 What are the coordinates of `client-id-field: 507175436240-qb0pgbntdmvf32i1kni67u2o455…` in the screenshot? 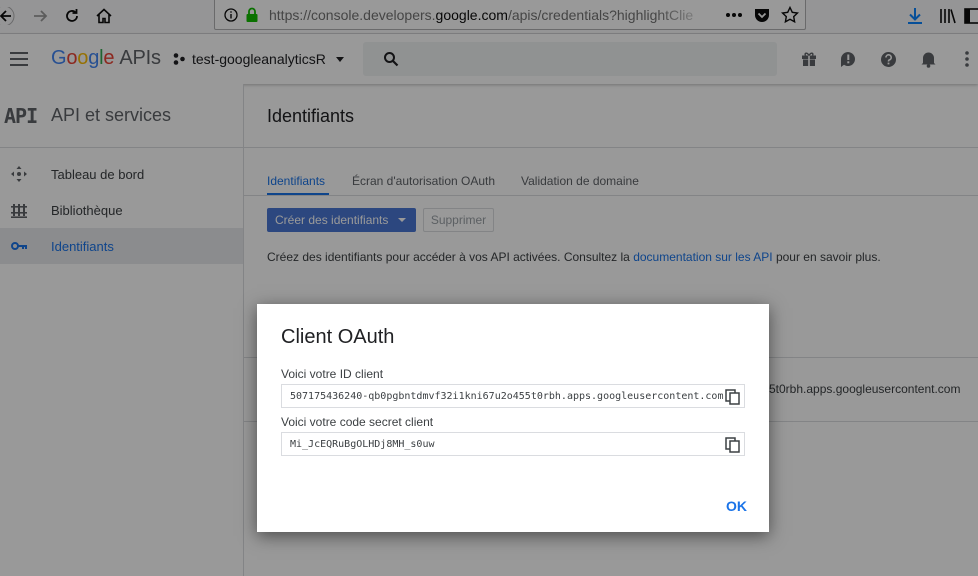 It's located at (513, 396).